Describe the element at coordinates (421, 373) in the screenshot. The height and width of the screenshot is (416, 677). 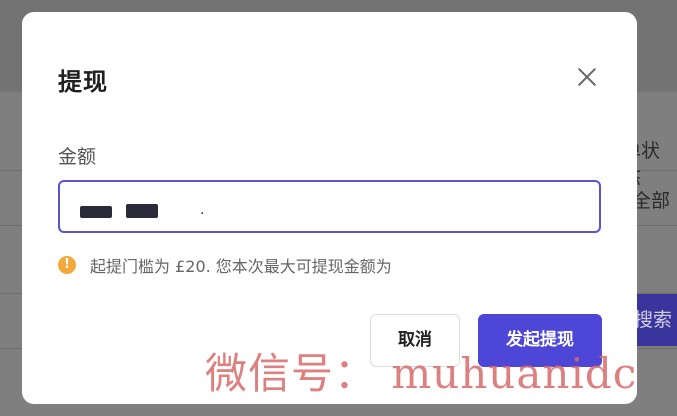
I see `watermark-text: 微信号： muhuanidc` at that location.